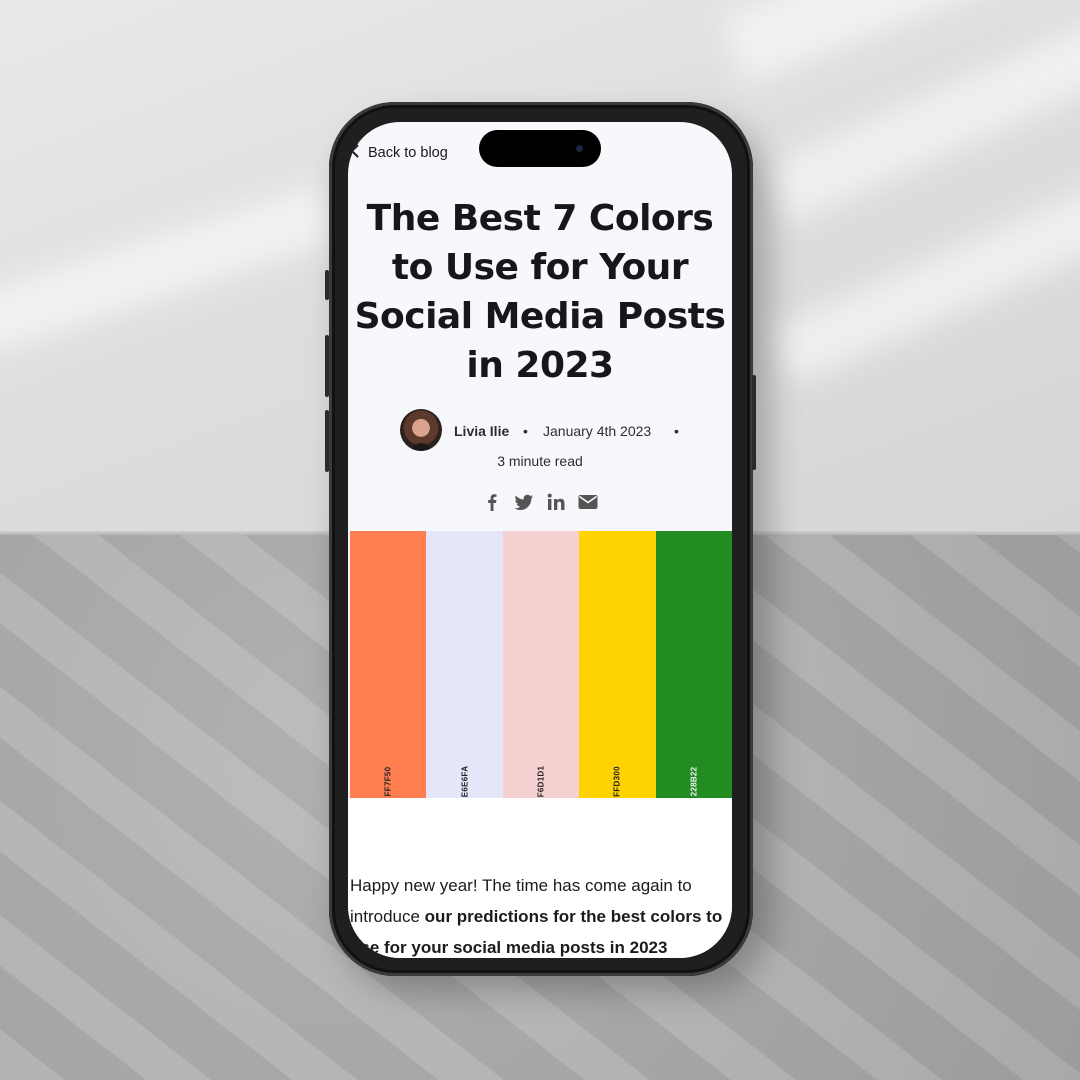 The height and width of the screenshot is (1080, 1080). Describe the element at coordinates (540, 218) in the screenshot. I see `title-line: The Best 7 Colors` at that location.